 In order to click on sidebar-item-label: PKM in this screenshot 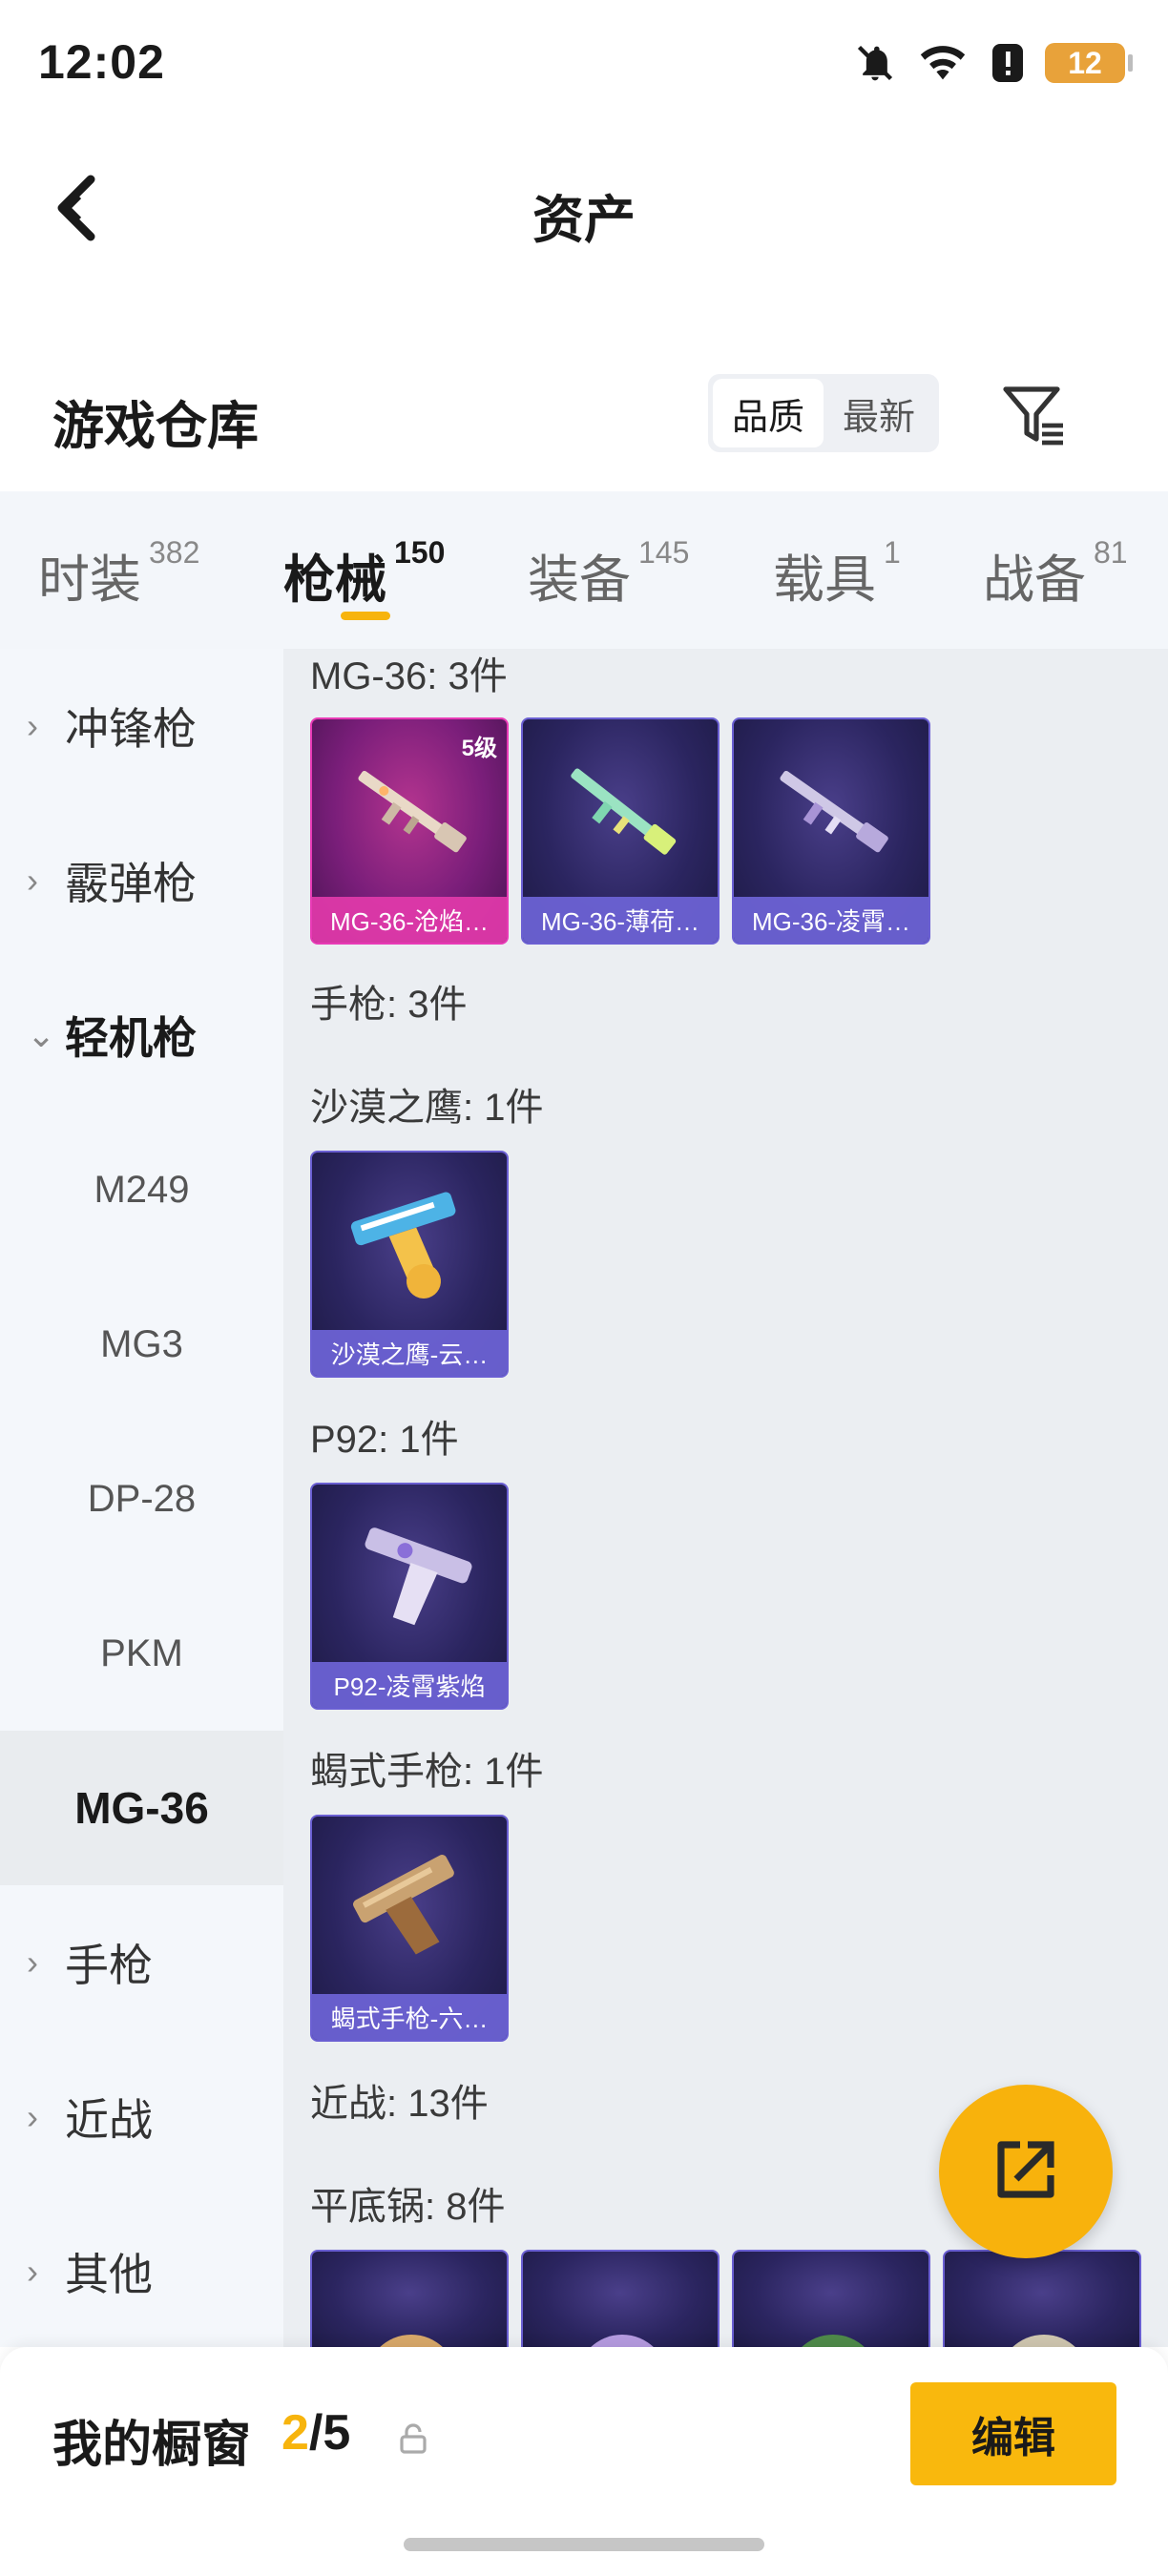, I will do `click(141, 1652)`.